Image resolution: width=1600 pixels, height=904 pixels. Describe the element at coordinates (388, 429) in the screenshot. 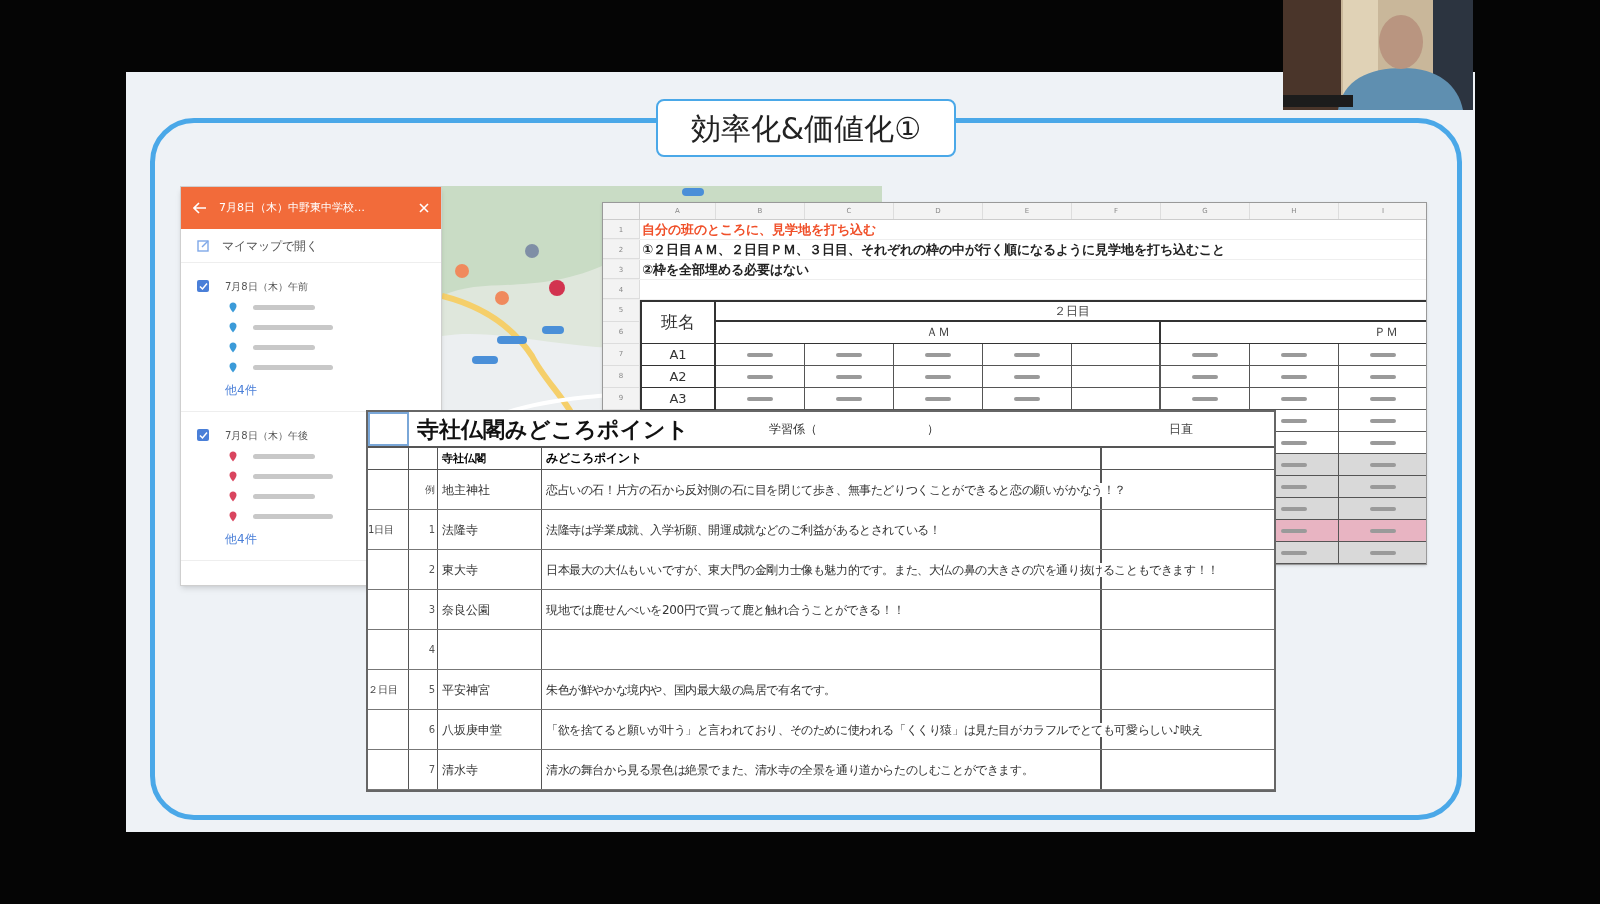

I see `selected-cell` at that location.